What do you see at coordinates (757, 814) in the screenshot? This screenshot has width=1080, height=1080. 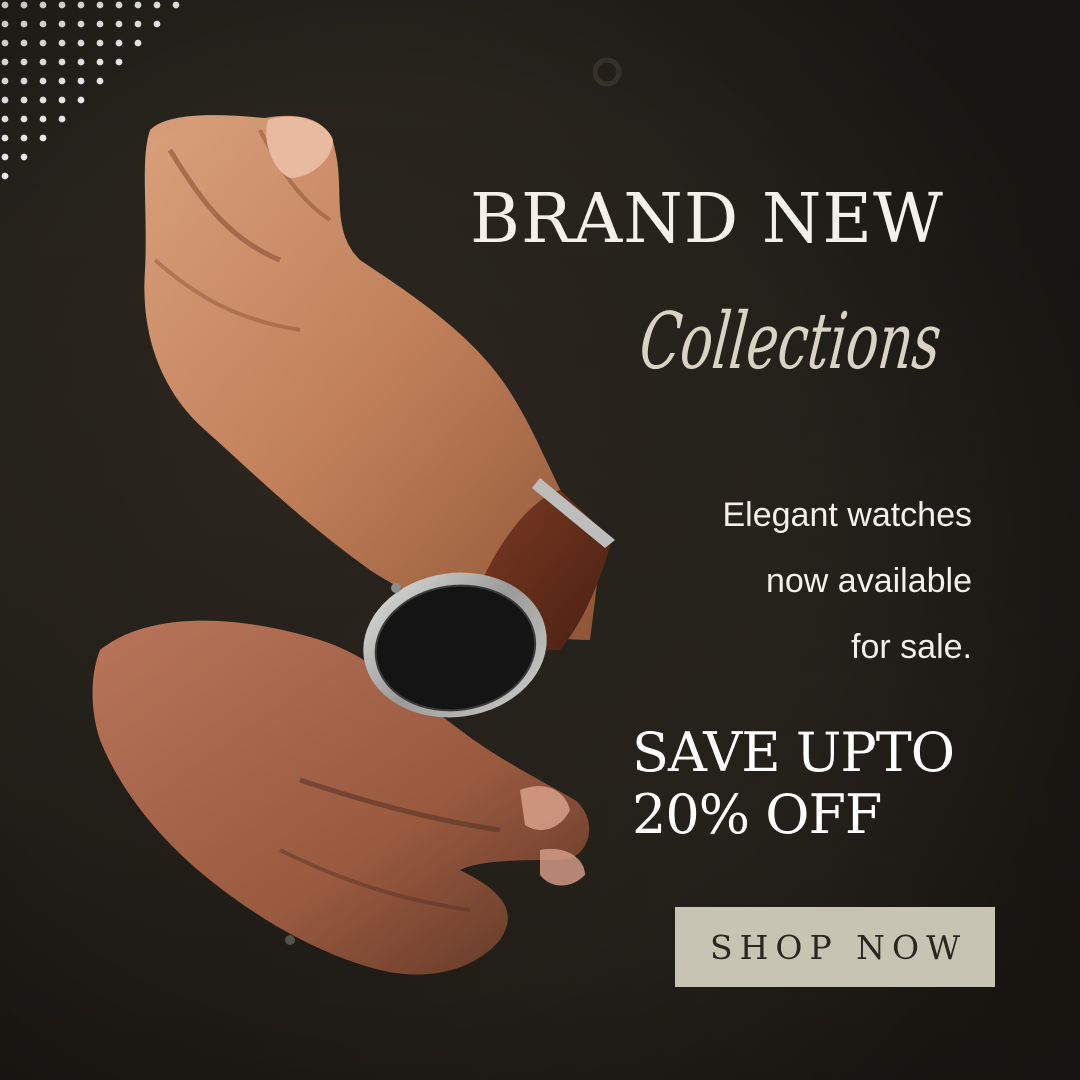 I see `offer-line: 20% OFF` at bounding box center [757, 814].